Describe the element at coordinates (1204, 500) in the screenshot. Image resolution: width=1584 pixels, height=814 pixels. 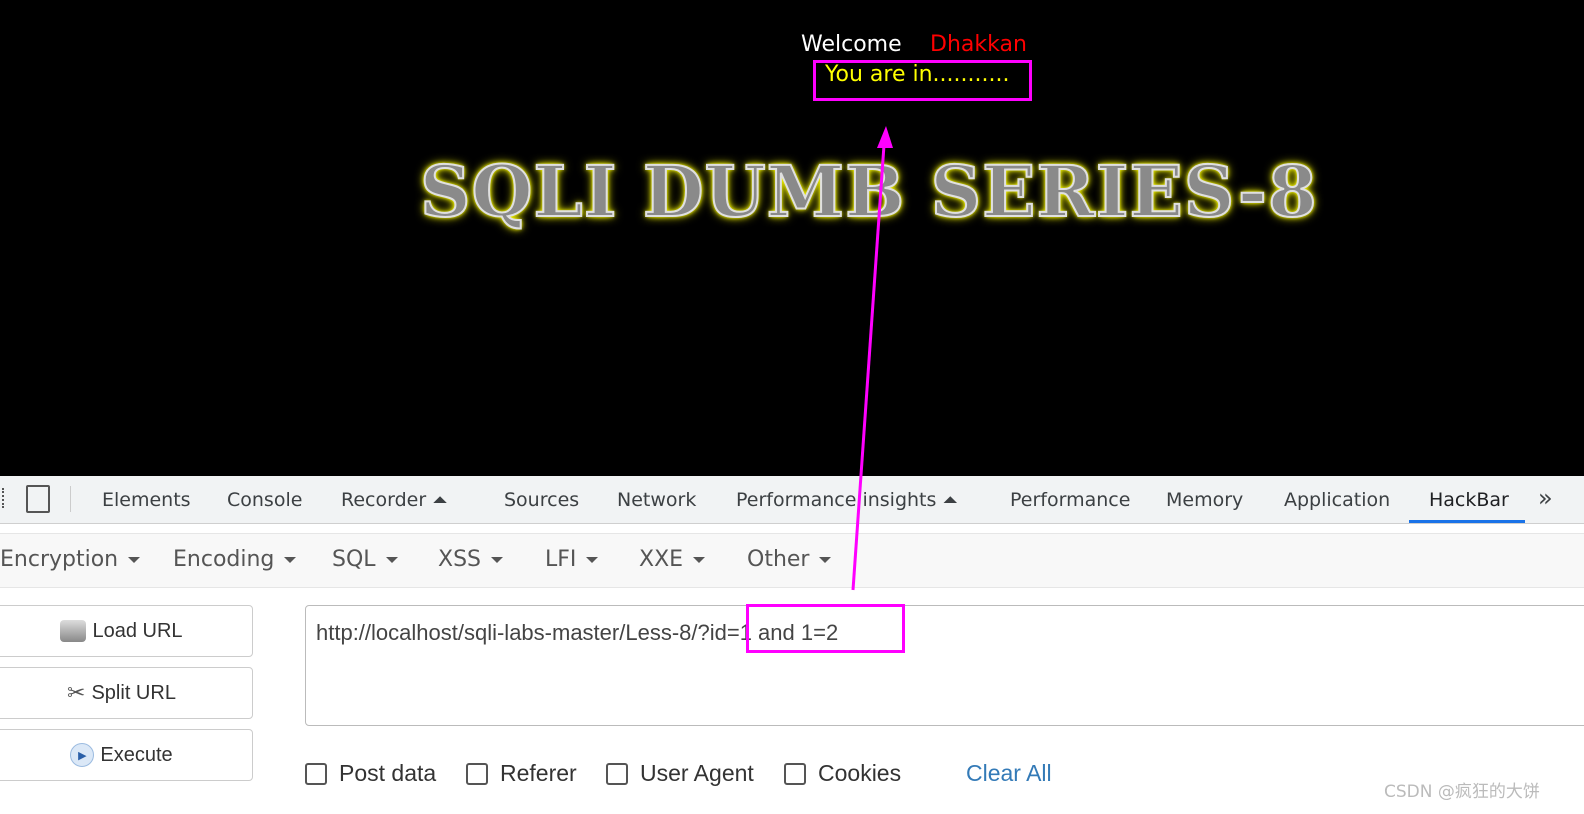
I see `tab-memory: Memory` at that location.